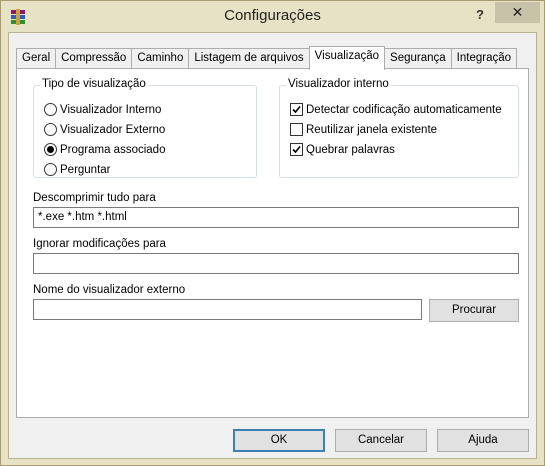 Image resolution: width=545 pixels, height=466 pixels. Describe the element at coordinates (338, 84) in the screenshot. I see `internal-viewer-group-label: Visualizador interno` at that location.